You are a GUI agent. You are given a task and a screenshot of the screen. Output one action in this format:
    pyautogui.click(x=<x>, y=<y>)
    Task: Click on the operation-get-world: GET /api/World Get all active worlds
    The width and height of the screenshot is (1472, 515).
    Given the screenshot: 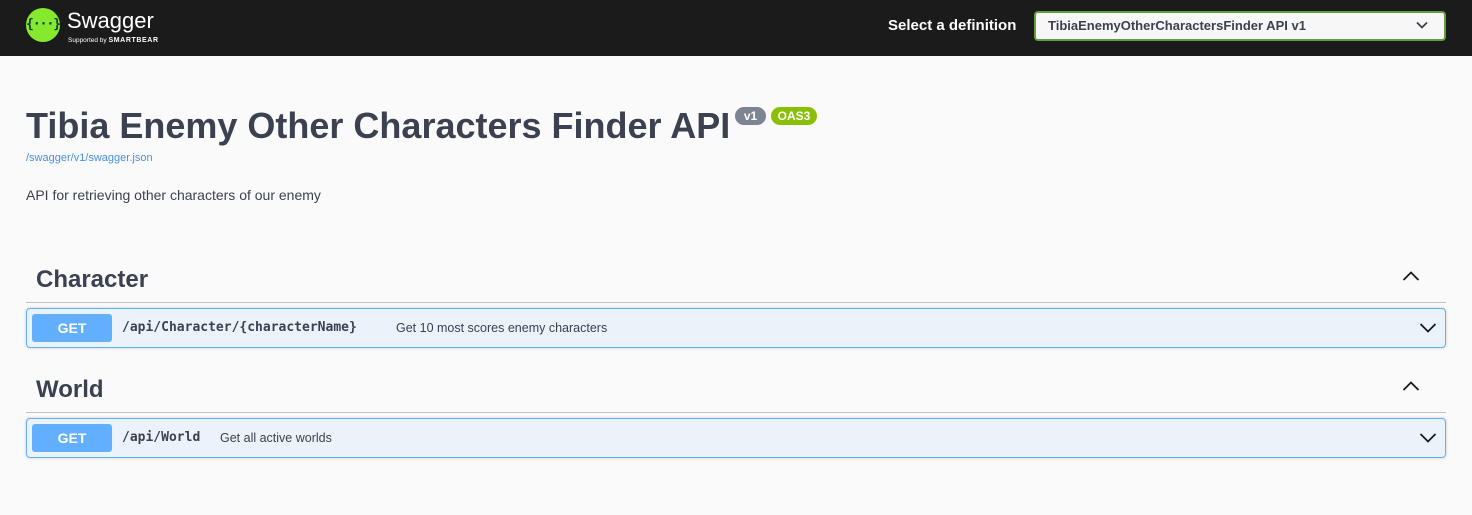 What is the action you would take?
    pyautogui.click(x=736, y=438)
    